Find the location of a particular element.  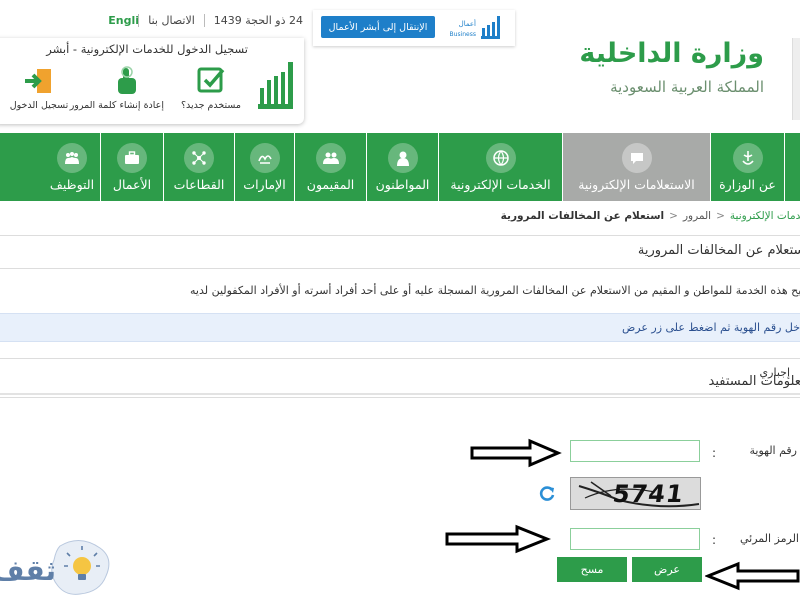

login-button: تسجيل الدخول is located at coordinates (39, 88).